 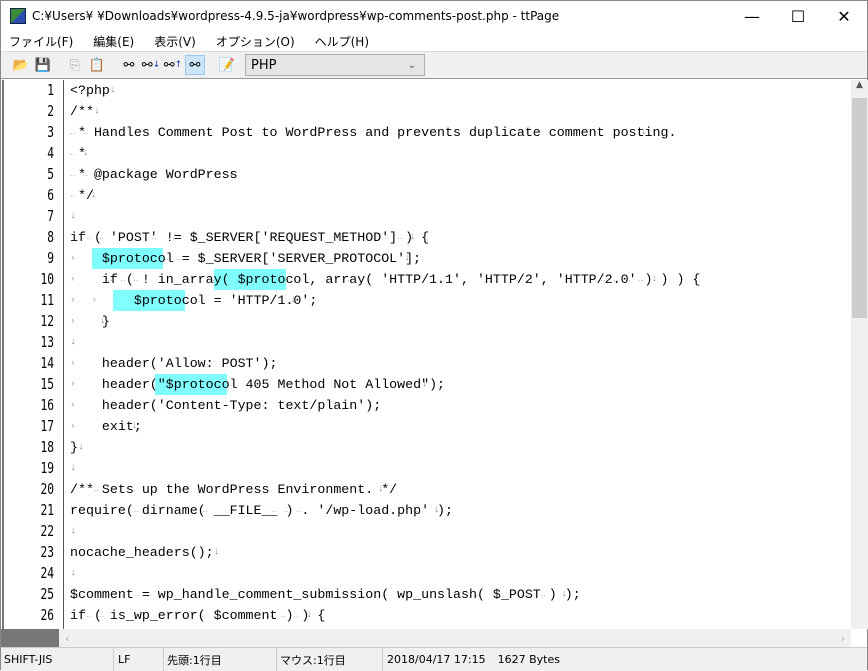 I want to click on code-line: 19 ↓, so click(x=427, y=468).